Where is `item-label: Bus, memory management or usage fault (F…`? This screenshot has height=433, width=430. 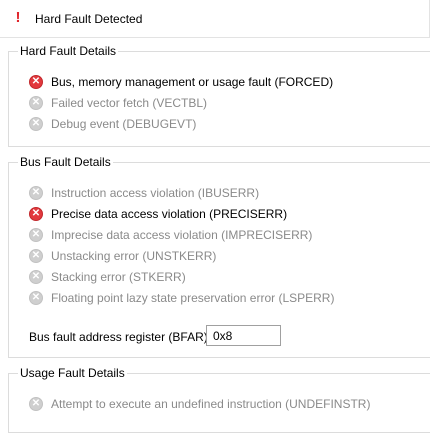 item-label: Bus, memory management or usage fault (F… is located at coordinates (192, 82).